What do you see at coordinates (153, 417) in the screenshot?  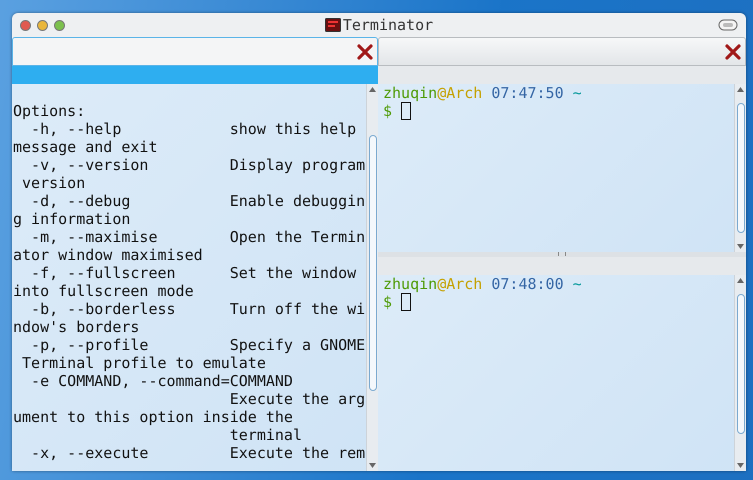 I see `terminal-line: ument to this option inside the` at bounding box center [153, 417].